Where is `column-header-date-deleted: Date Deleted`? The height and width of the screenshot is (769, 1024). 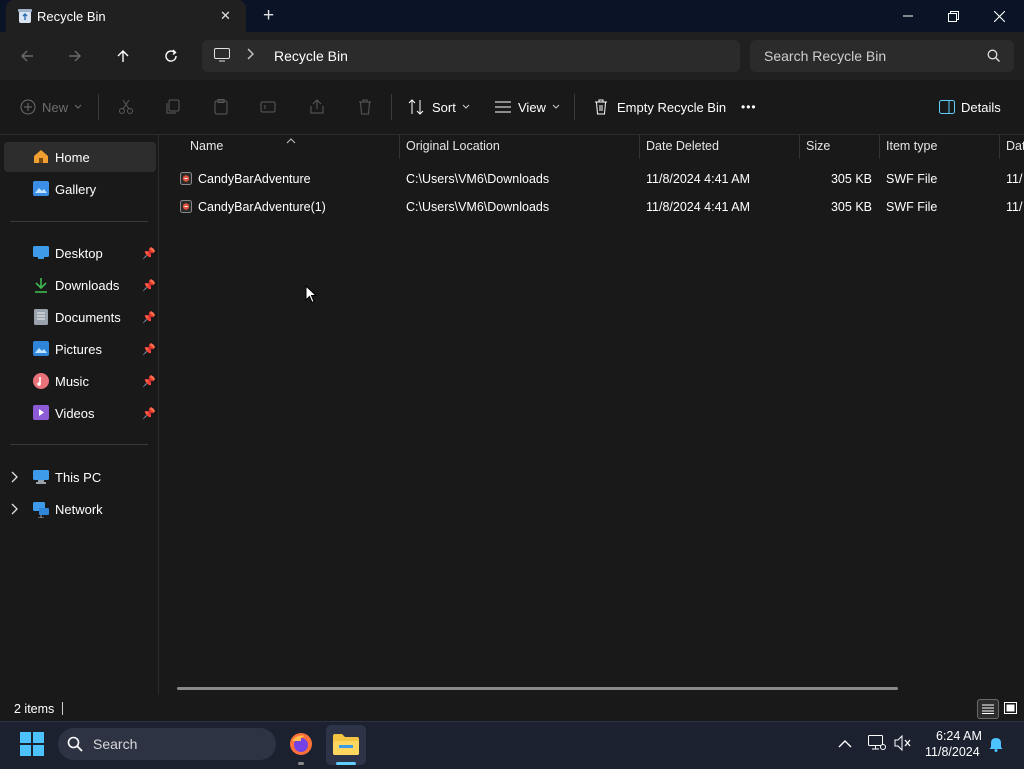 column-header-date-deleted: Date Deleted is located at coordinates (682, 146).